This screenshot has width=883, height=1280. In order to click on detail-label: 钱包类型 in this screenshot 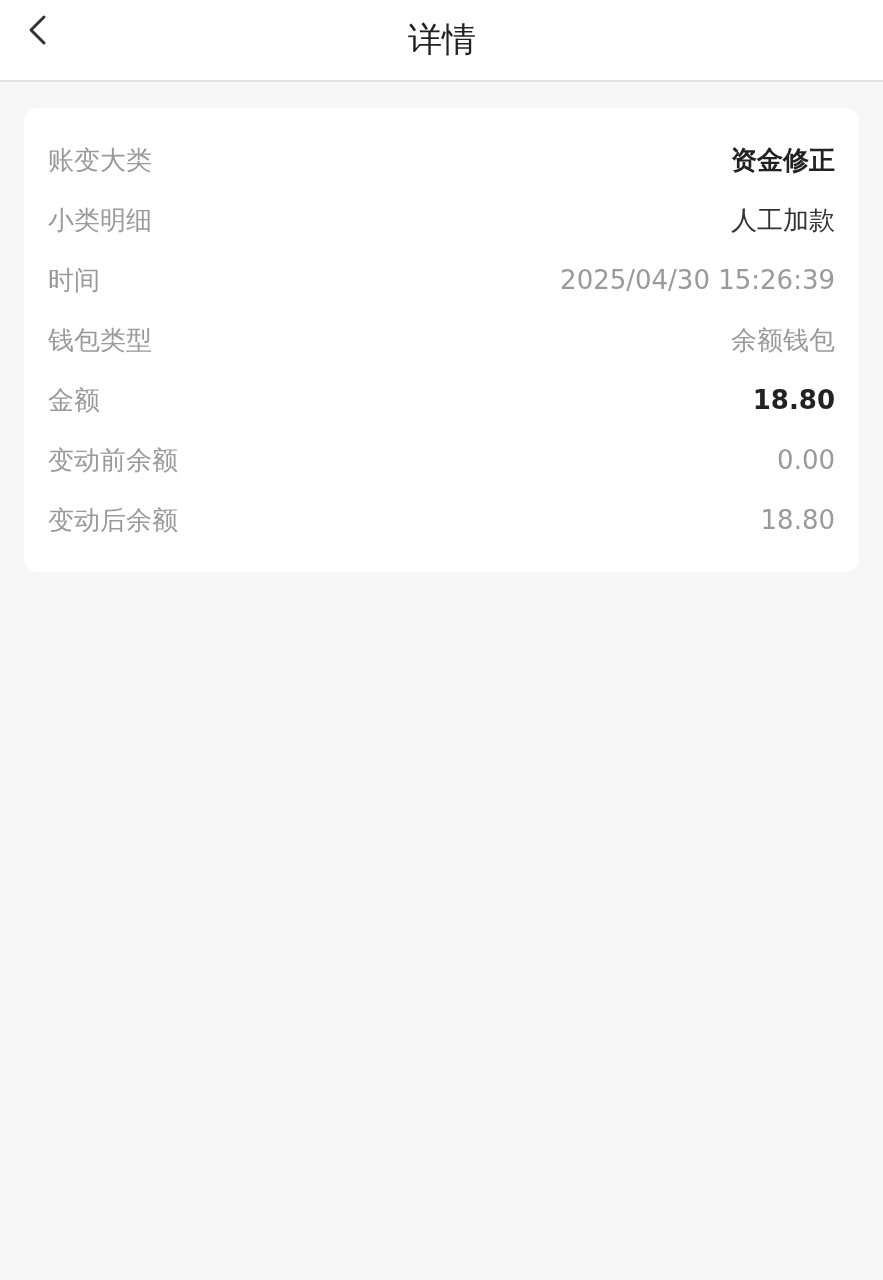, I will do `click(100, 340)`.